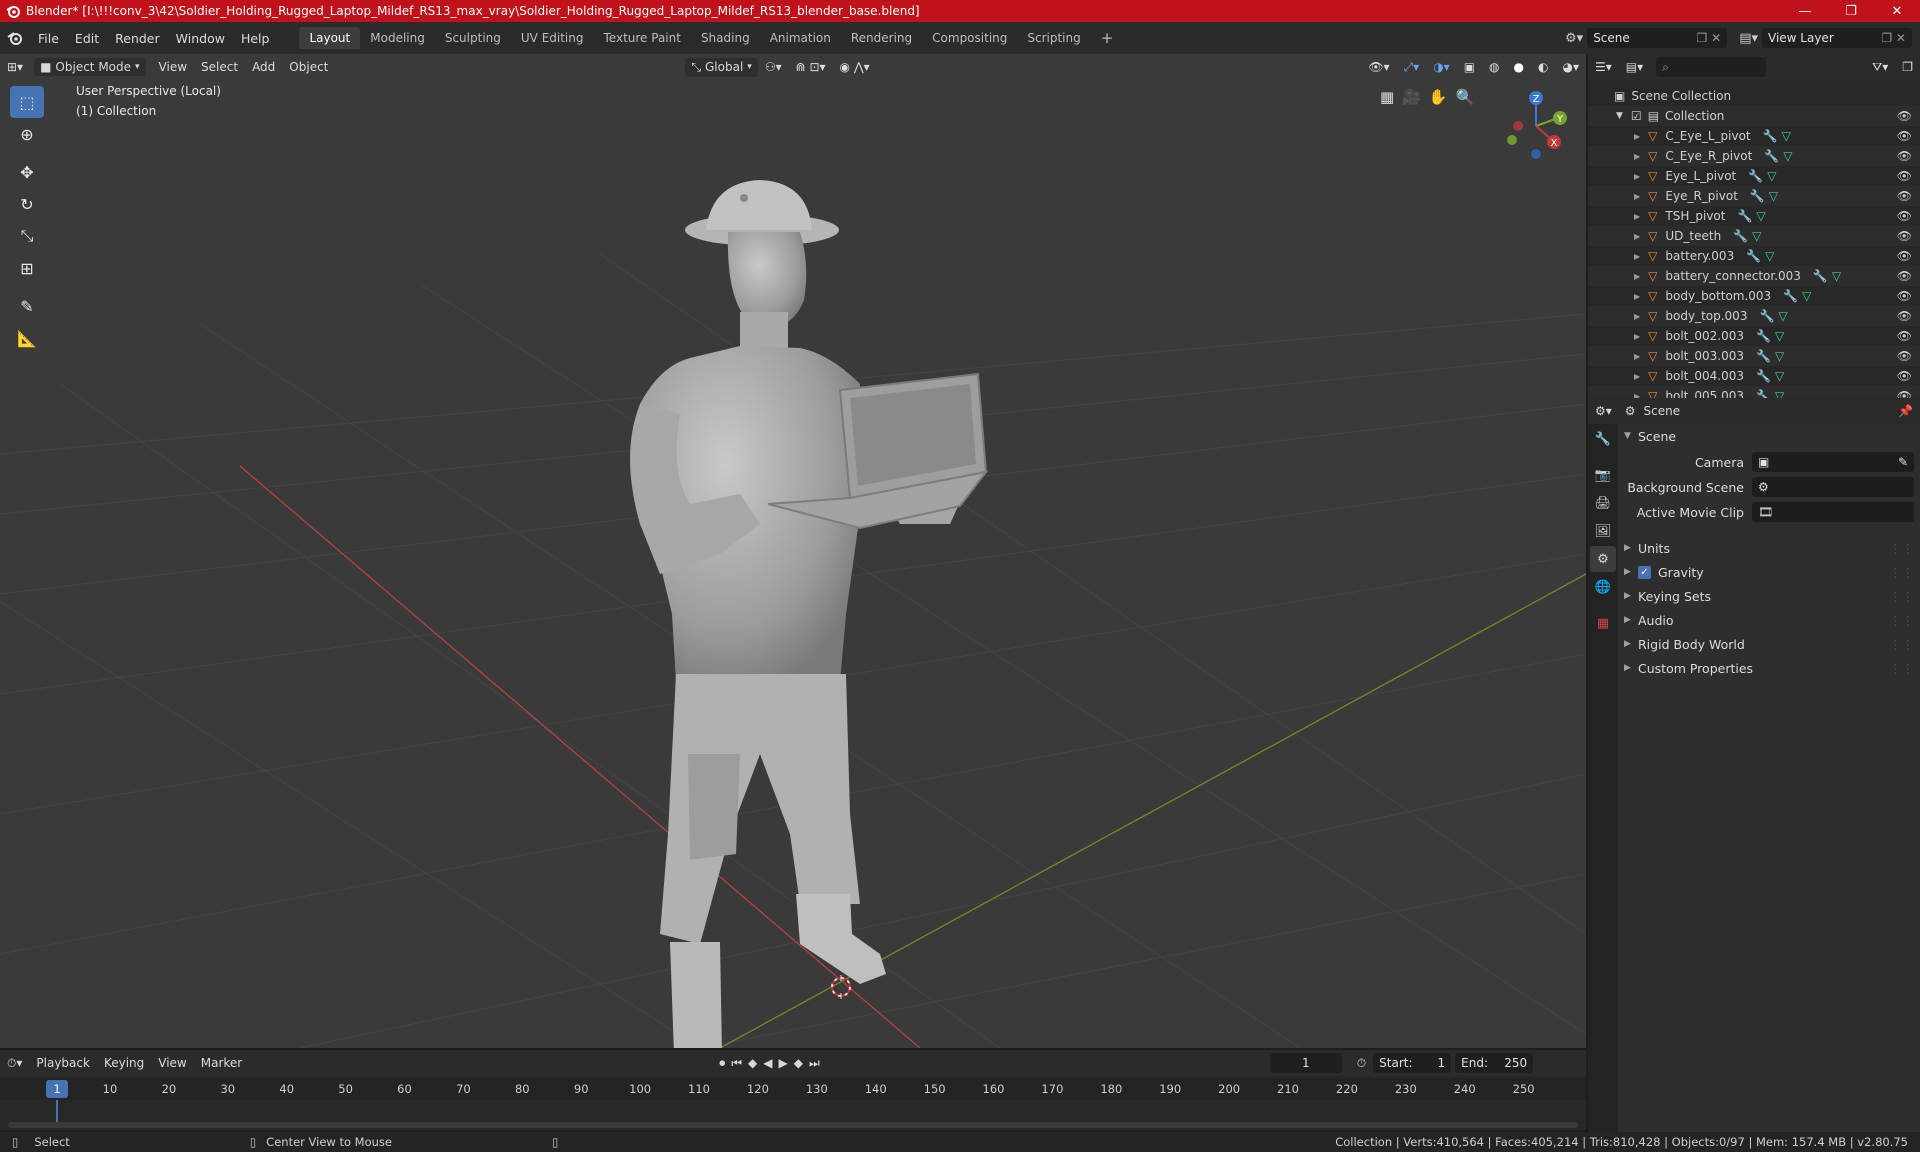  Describe the element at coordinates (1543, 67) in the screenshot. I see `material-shading-icon: ◐` at that location.